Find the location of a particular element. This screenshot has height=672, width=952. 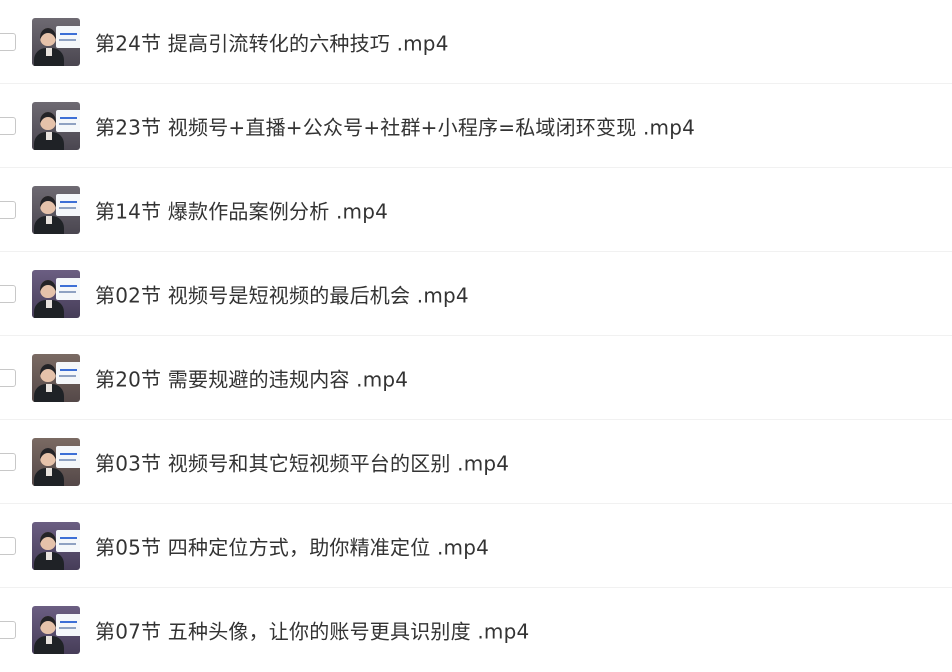

file-row: 第07节 五种头像，让你的账号更具识别度 .mp4 is located at coordinates (476, 630).